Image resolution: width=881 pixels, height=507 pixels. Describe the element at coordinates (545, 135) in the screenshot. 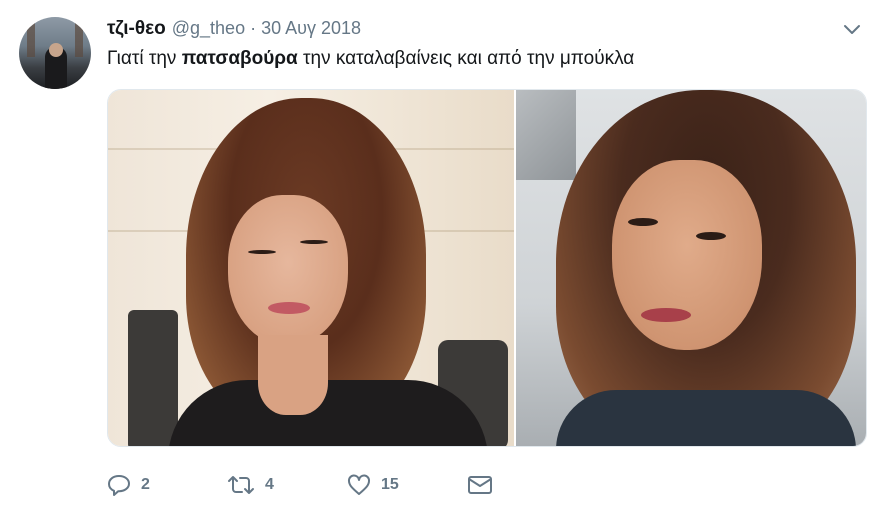

I see `background-object` at that location.